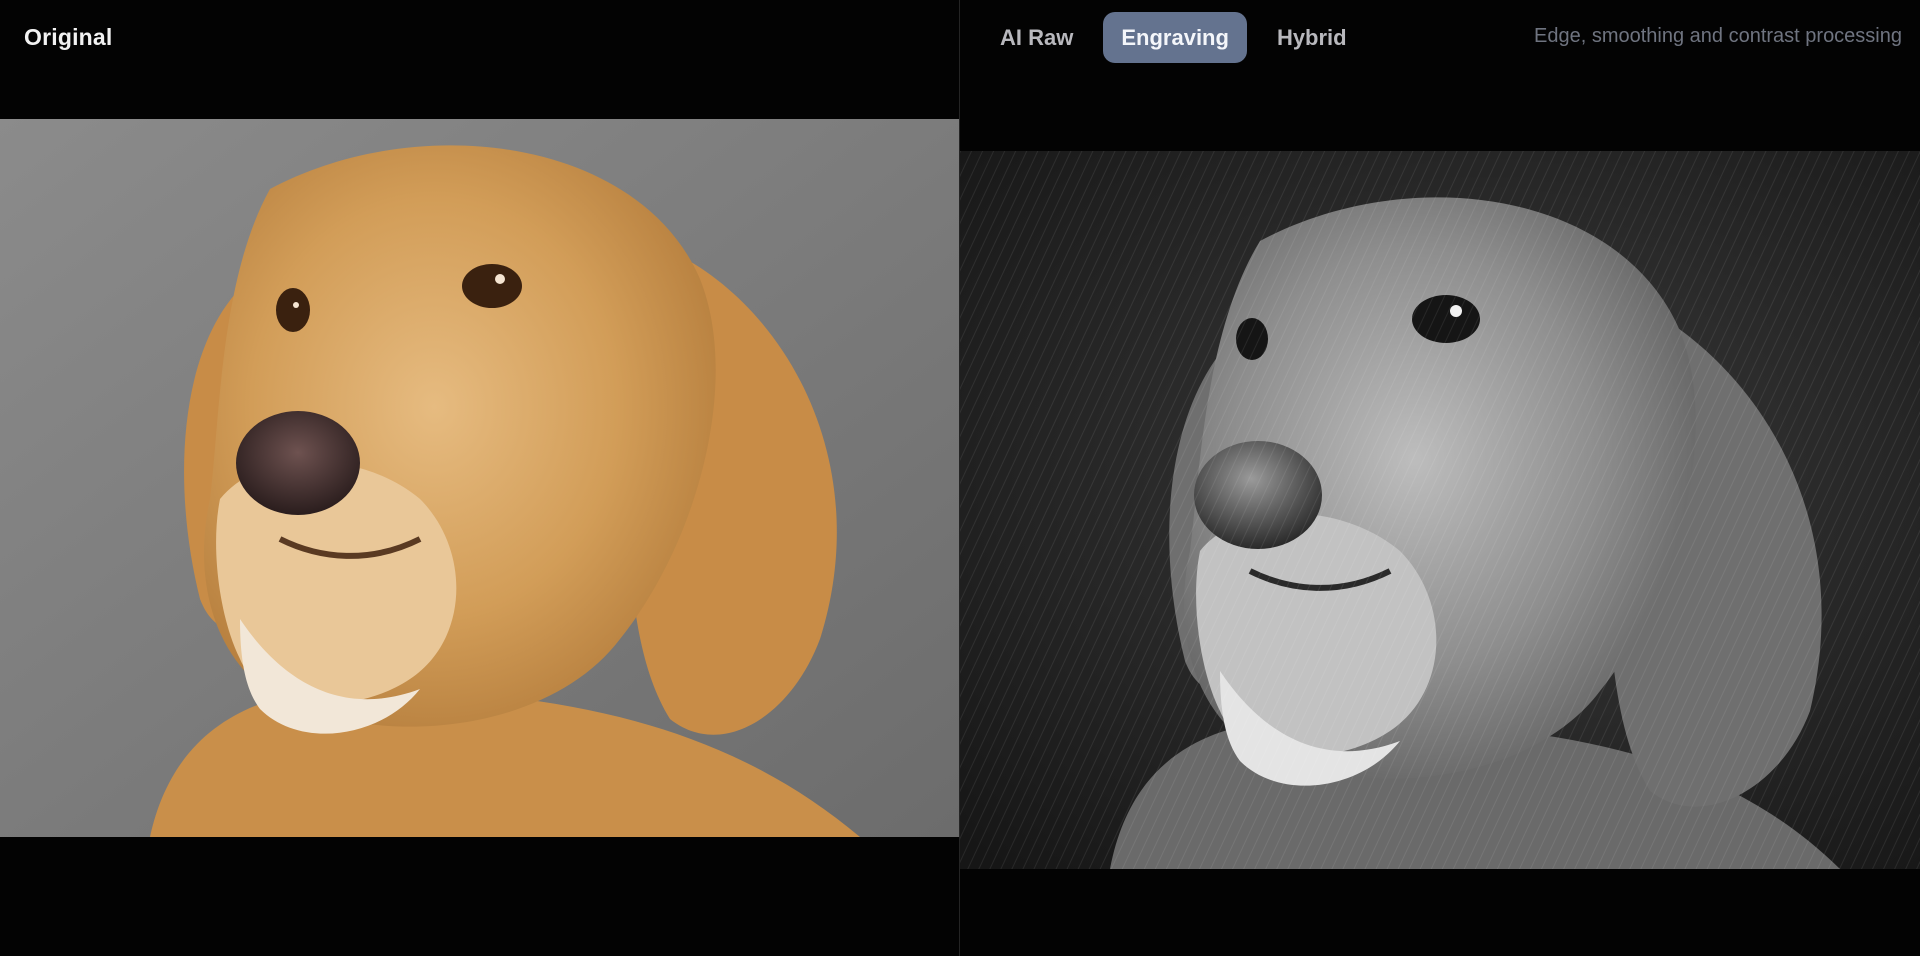  What do you see at coordinates (1718, 36) in the screenshot?
I see `mode-caption: Edge, smoothing and contrast processing` at bounding box center [1718, 36].